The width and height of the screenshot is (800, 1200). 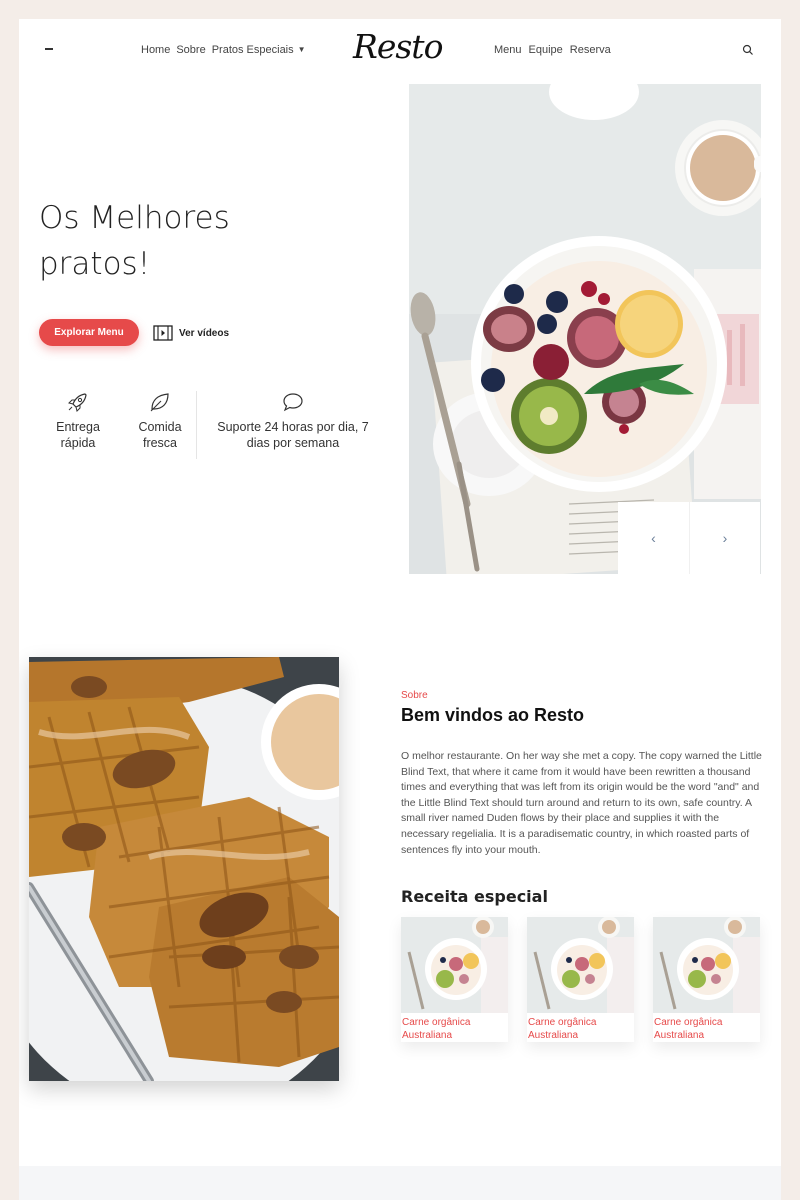 I want to click on video-link: Ver vídeos, so click(x=191, y=333).